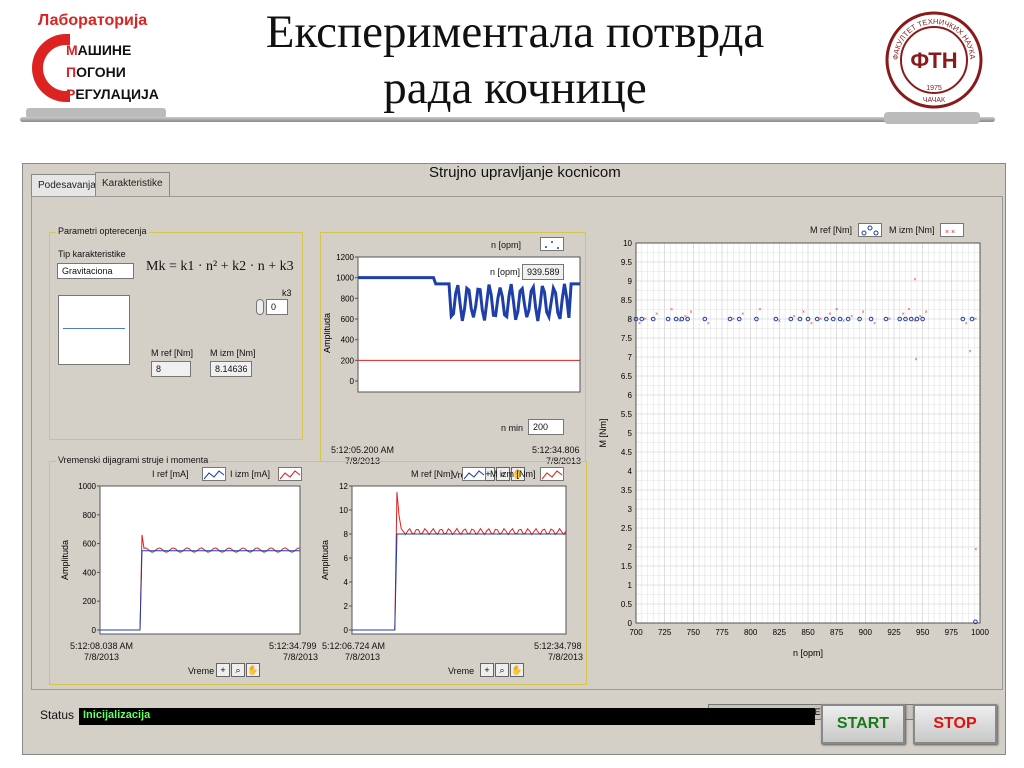  Describe the element at coordinates (93, 20) in the screenshot. I see `lab-logo-line1: Лабораторија` at that location.